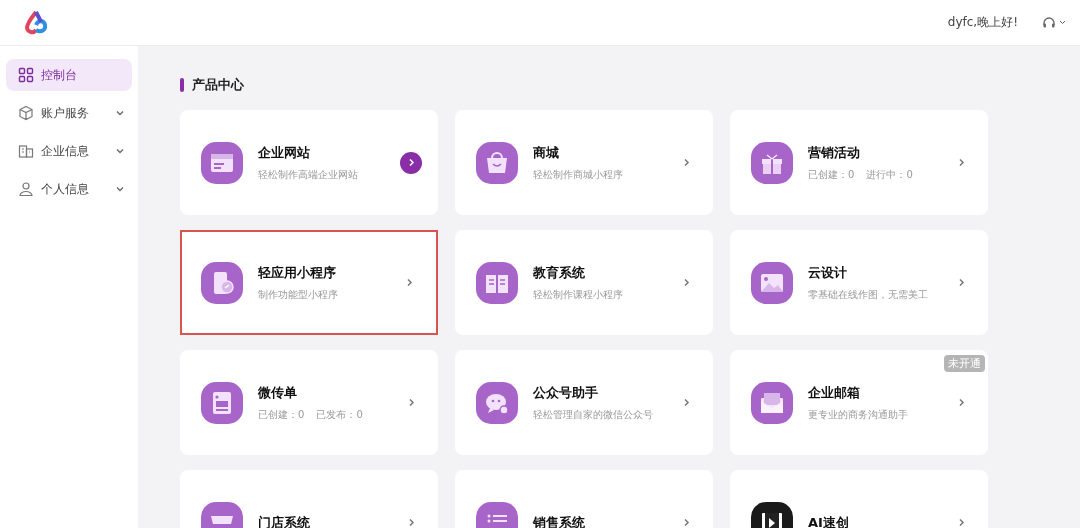 Image resolution: width=1080 pixels, height=528 pixels. Describe the element at coordinates (834, 152) in the screenshot. I see `card-title: 营销活动` at that location.